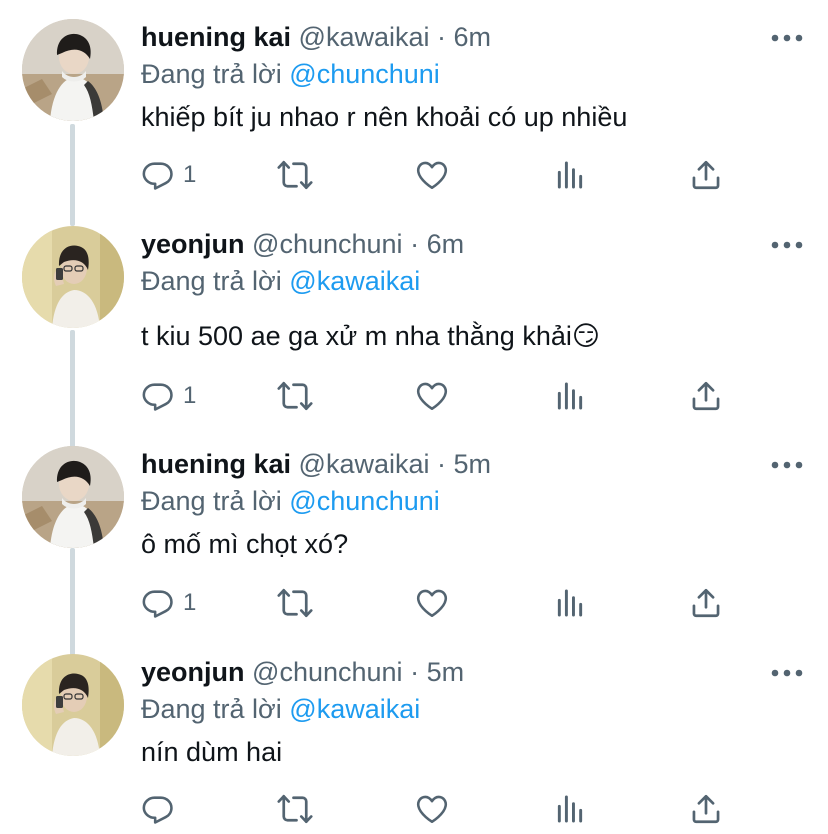  I want to click on reply-button, so click(162, 809).